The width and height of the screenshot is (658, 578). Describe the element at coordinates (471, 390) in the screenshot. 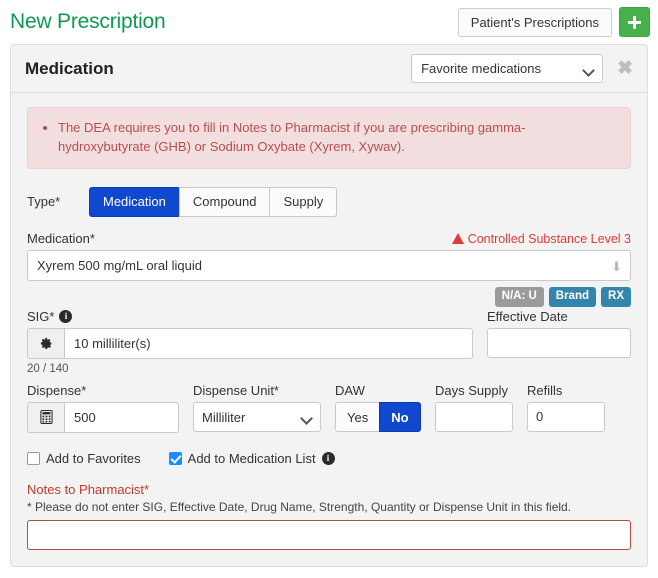

I see `days-supply-label: Days Supply` at that location.